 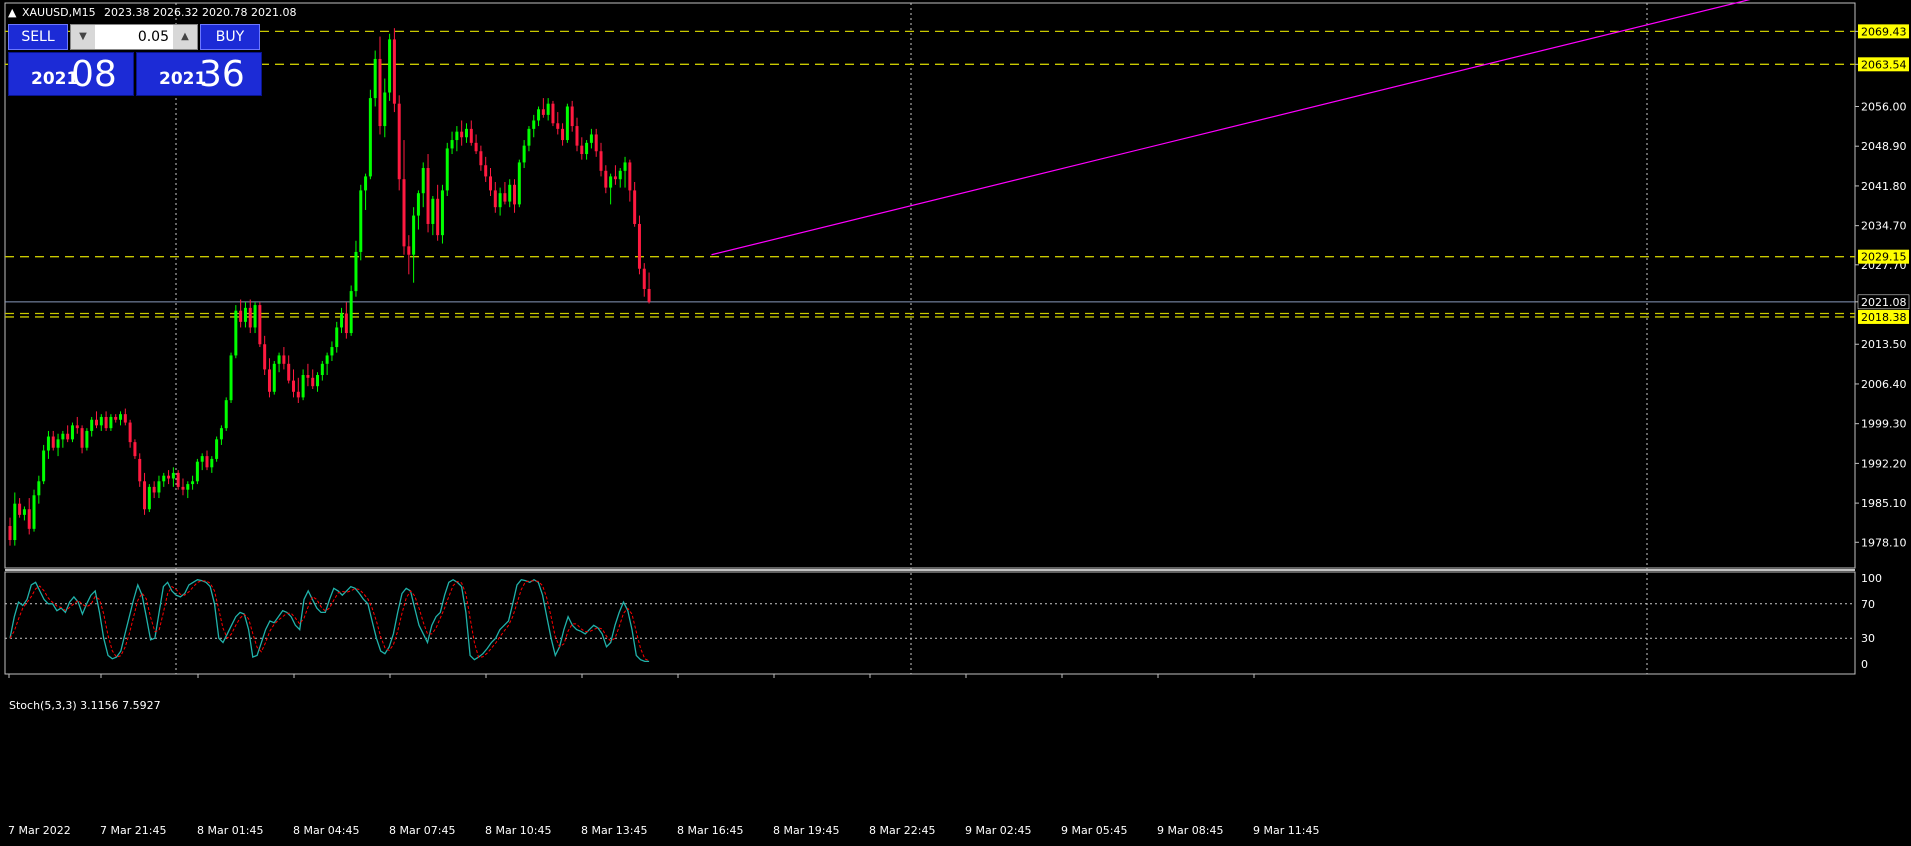 What do you see at coordinates (83, 37) in the screenshot?
I see `lot-decrease-icon: ▼` at bounding box center [83, 37].